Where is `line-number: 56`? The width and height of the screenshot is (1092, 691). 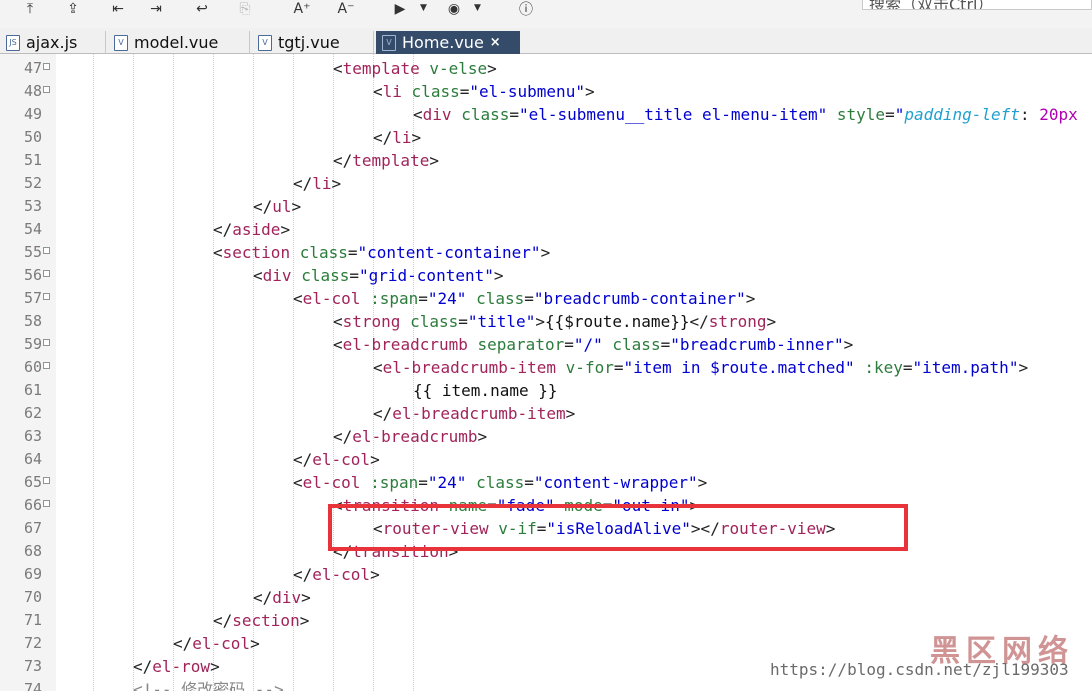 line-number: 56 is located at coordinates (32, 275).